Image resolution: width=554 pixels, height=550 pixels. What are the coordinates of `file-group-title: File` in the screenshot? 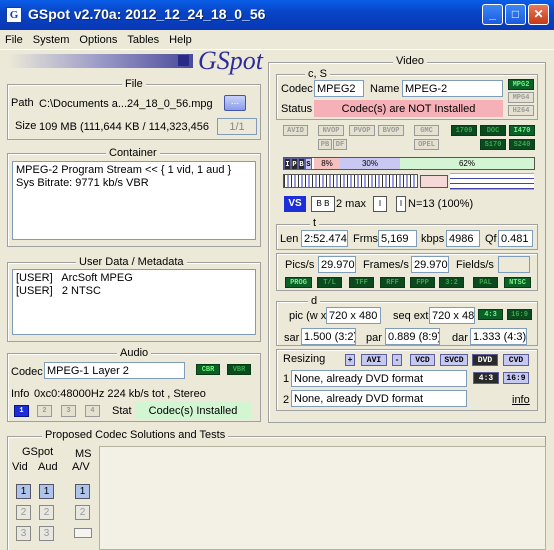 It's located at (134, 84).